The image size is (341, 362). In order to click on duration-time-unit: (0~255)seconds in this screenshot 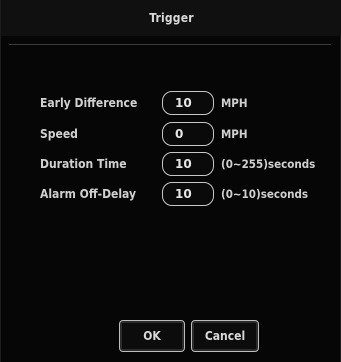, I will do `click(268, 164)`.